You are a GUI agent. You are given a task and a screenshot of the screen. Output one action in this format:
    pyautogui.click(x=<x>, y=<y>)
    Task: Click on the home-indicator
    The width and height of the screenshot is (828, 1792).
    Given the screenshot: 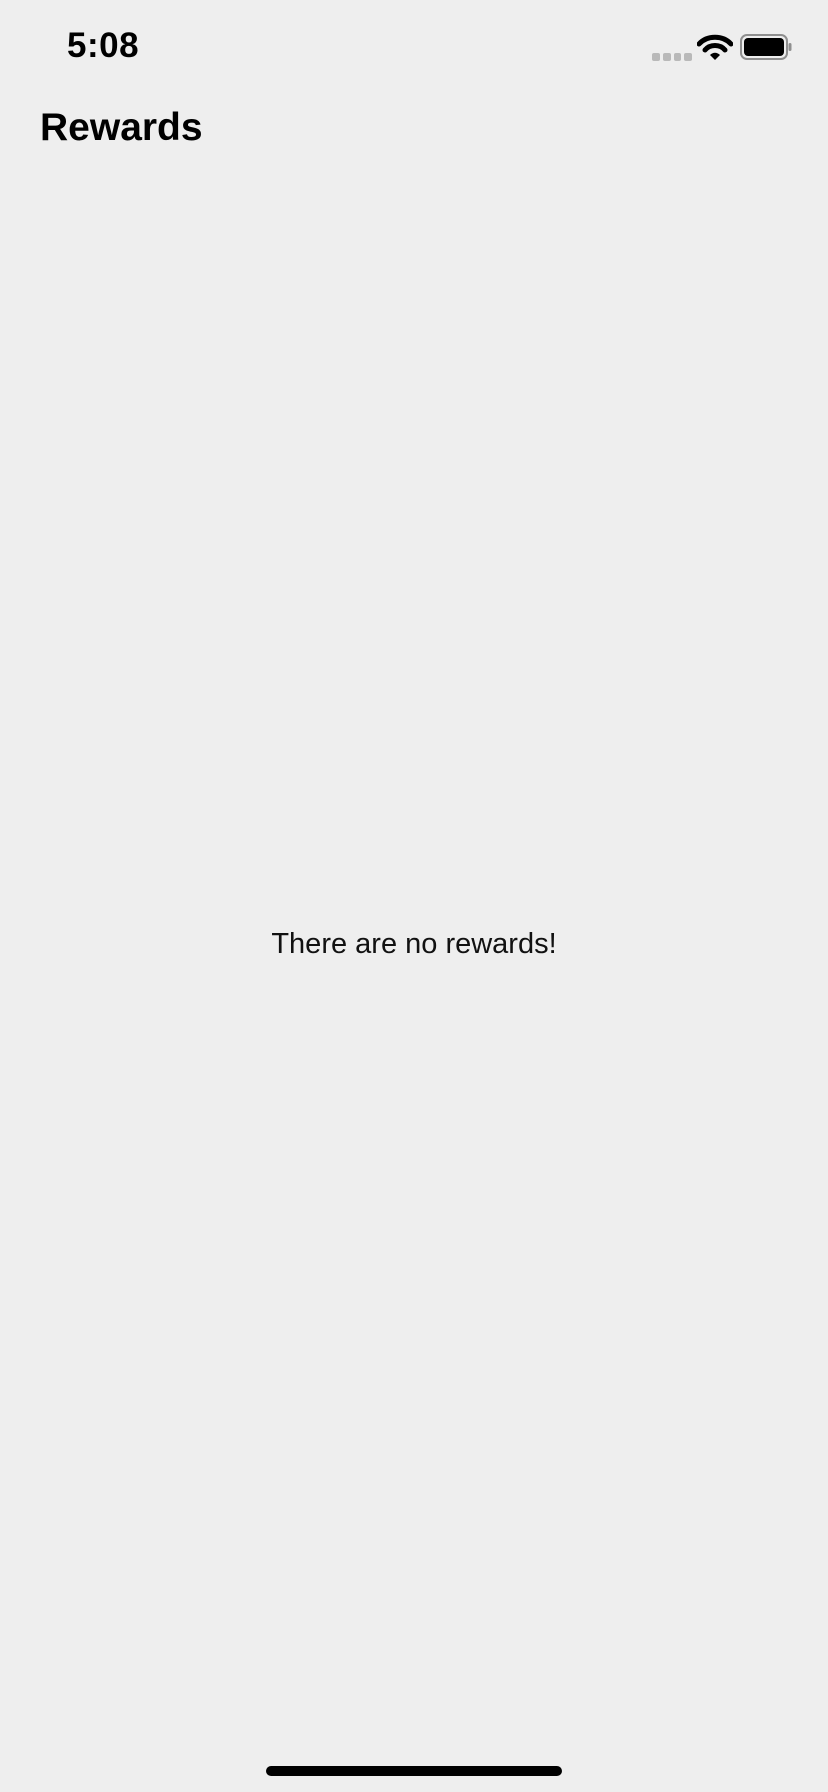 What is the action you would take?
    pyautogui.click(x=414, y=1771)
    